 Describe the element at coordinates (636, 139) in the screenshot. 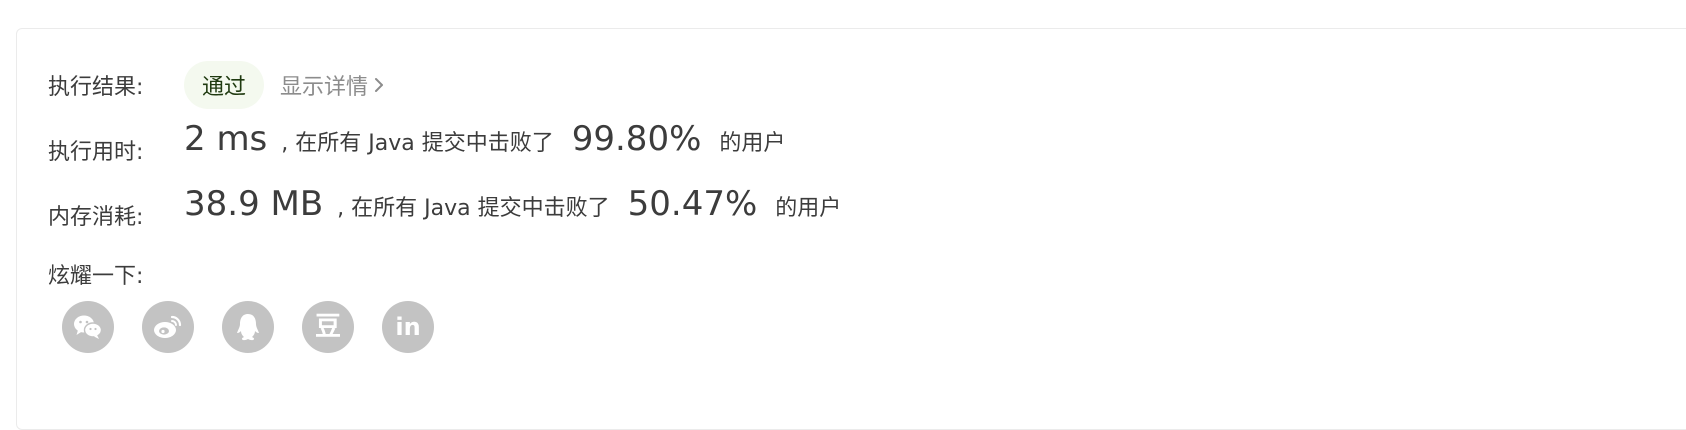

I see `runtime-percent: 99.80%` at that location.